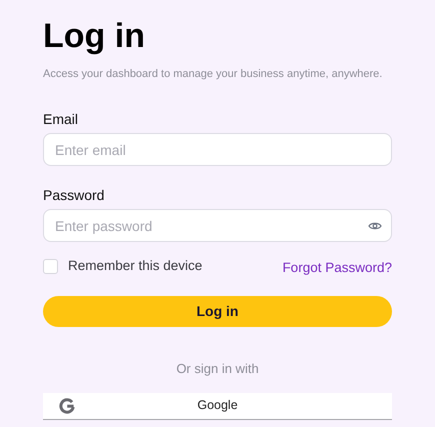 The image size is (435, 427). Describe the element at coordinates (217, 225) in the screenshot. I see `input-field: Enter password` at that location.